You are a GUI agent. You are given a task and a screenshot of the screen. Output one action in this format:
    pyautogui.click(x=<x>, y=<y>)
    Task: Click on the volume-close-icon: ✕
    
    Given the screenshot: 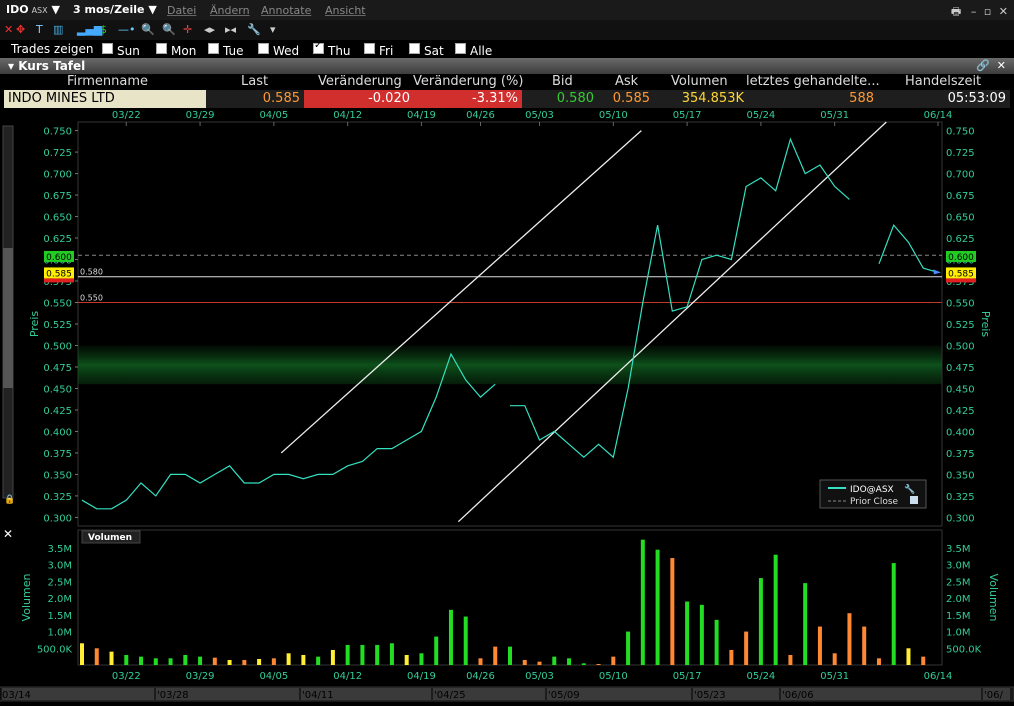 What is the action you would take?
    pyautogui.click(x=8, y=534)
    